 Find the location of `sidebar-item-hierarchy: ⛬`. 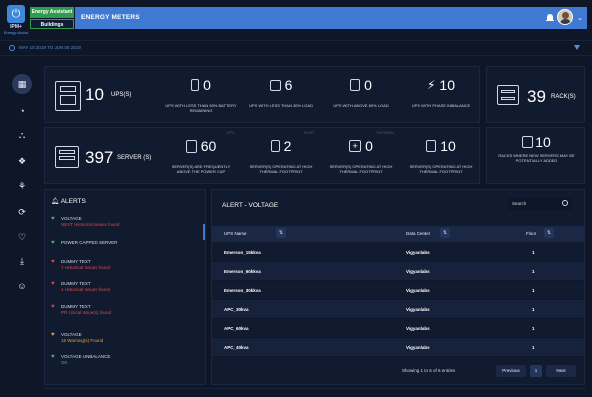

sidebar-item-hierarchy: ⛬ is located at coordinates (22, 135).